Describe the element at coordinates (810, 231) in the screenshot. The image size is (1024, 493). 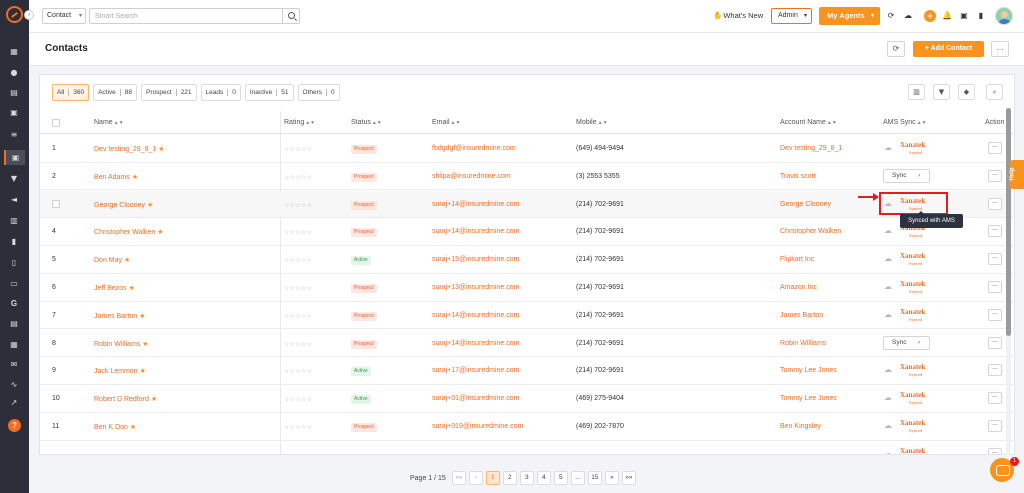
I see `account-name-link: Christopher Walken` at that location.